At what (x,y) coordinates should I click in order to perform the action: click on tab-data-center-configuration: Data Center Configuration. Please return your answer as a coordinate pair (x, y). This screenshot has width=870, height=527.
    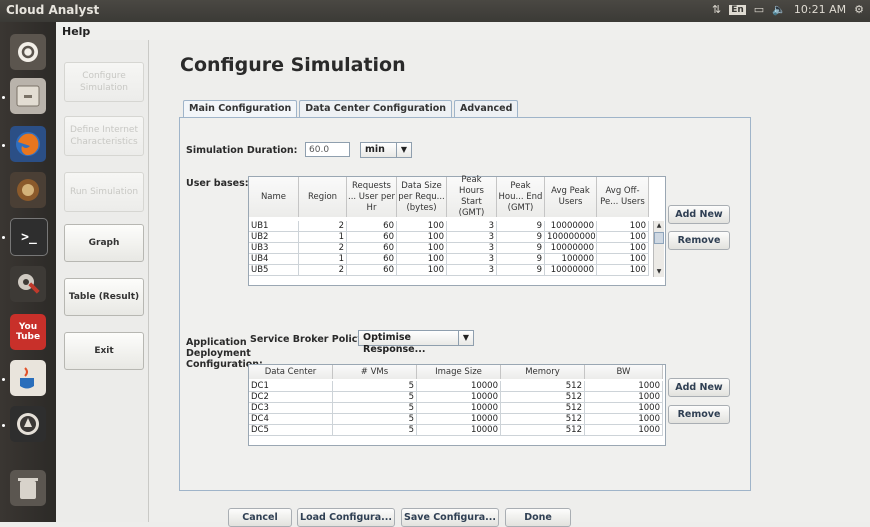
    Looking at the image, I should click on (376, 109).